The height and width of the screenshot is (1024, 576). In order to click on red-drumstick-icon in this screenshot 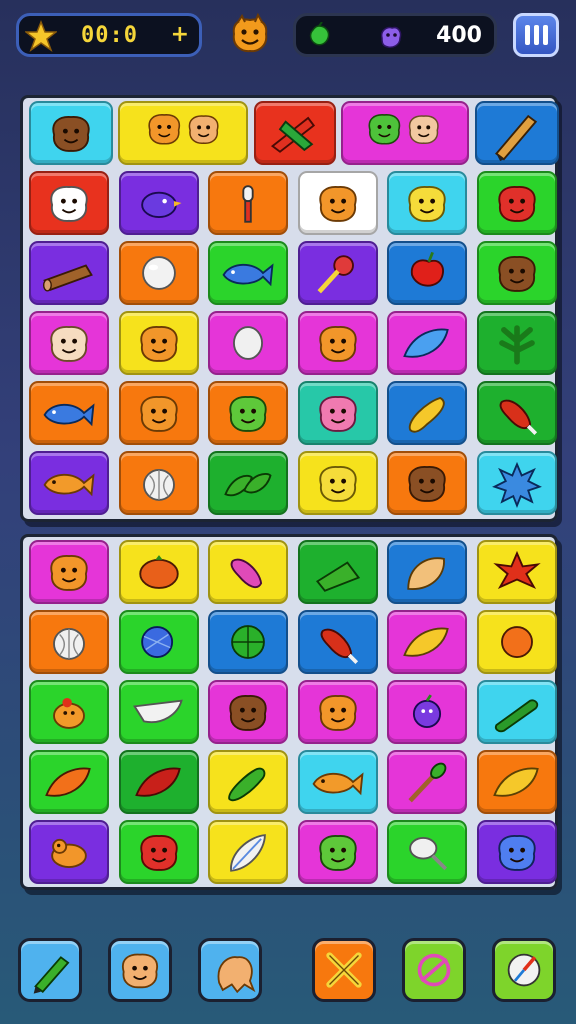, I will do `click(518, 417)`.